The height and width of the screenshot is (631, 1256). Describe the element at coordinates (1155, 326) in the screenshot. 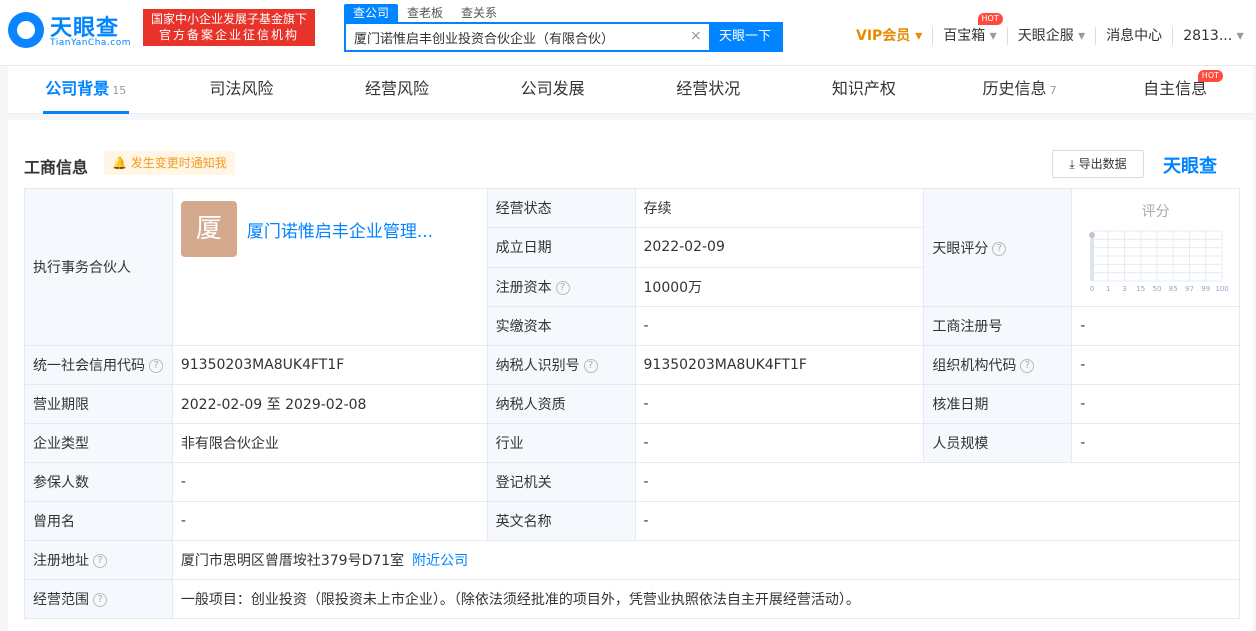

I see `reg-no-value: -` at that location.